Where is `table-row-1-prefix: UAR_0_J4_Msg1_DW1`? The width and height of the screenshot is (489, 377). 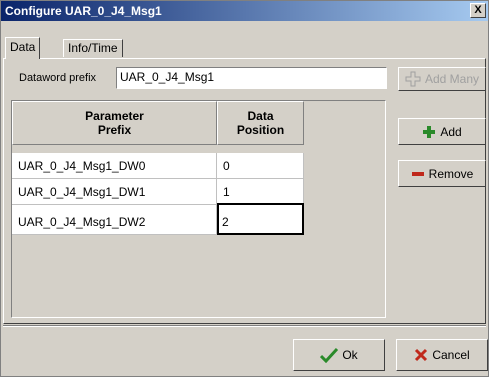
table-row-1-prefix: UAR_0_J4_Msg1_DW1 is located at coordinates (114, 192).